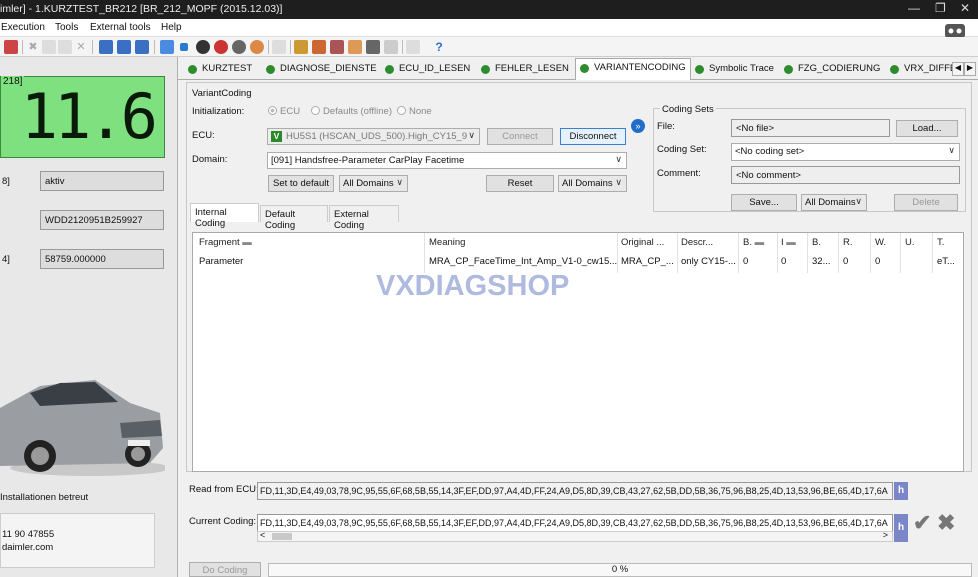  Describe the element at coordinates (845, 152) in the screenshot. I see `coding-set-select: <No coding set> ∨` at that location.